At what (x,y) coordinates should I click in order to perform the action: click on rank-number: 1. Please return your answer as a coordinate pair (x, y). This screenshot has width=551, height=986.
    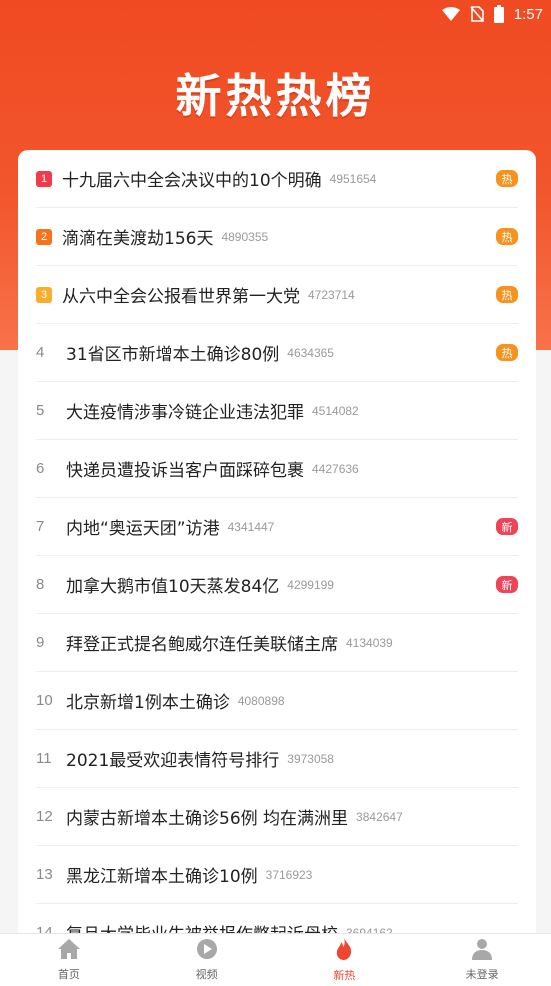
    Looking at the image, I should click on (44, 178).